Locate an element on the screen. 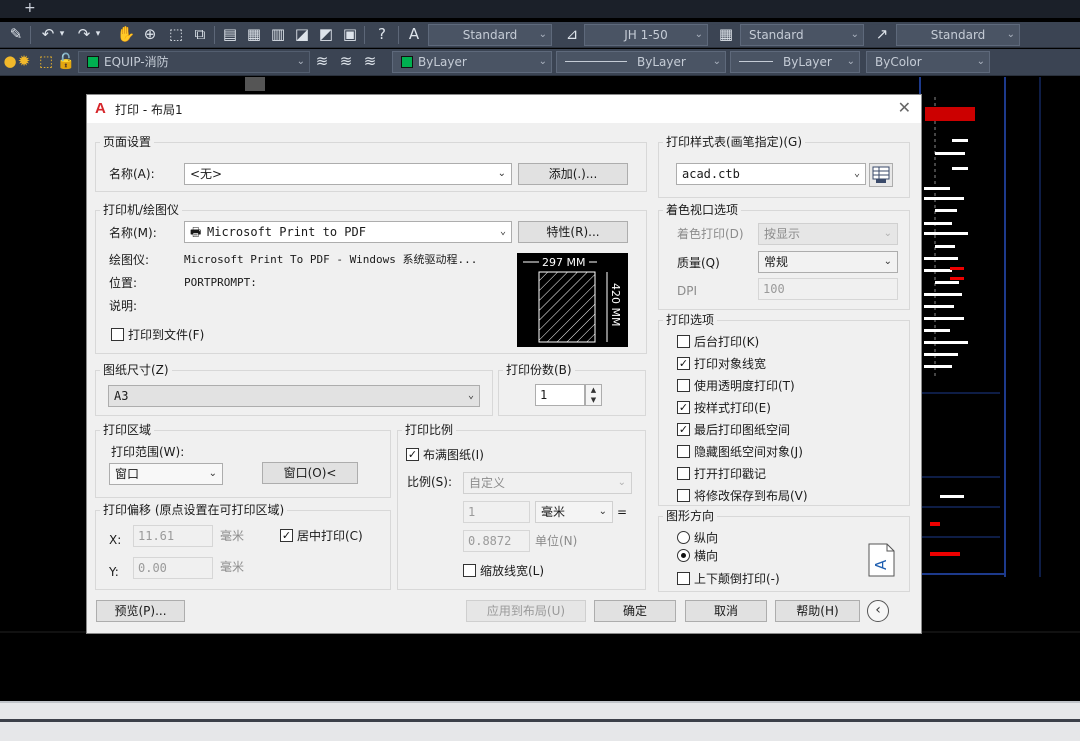 Image resolution: width=1080 pixels, height=741 pixels. apply-to-layout-button: 应用到布局(U) is located at coordinates (526, 611).